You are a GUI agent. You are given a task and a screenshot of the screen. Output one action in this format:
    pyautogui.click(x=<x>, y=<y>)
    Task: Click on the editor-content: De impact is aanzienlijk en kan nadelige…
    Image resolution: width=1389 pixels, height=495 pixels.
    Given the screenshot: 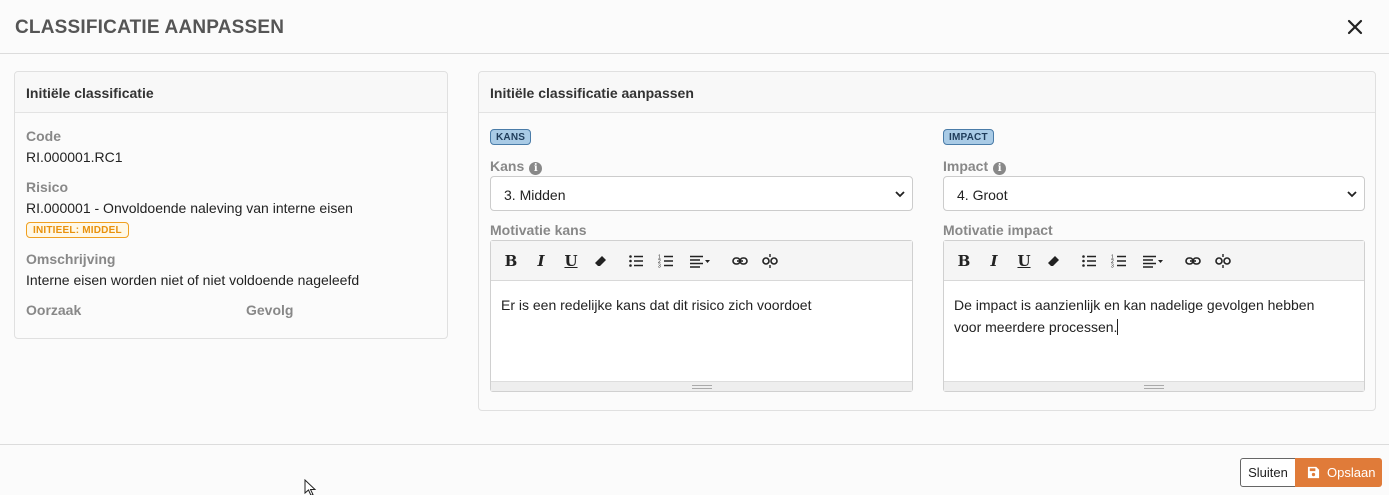 What is the action you would take?
    pyautogui.click(x=1154, y=331)
    